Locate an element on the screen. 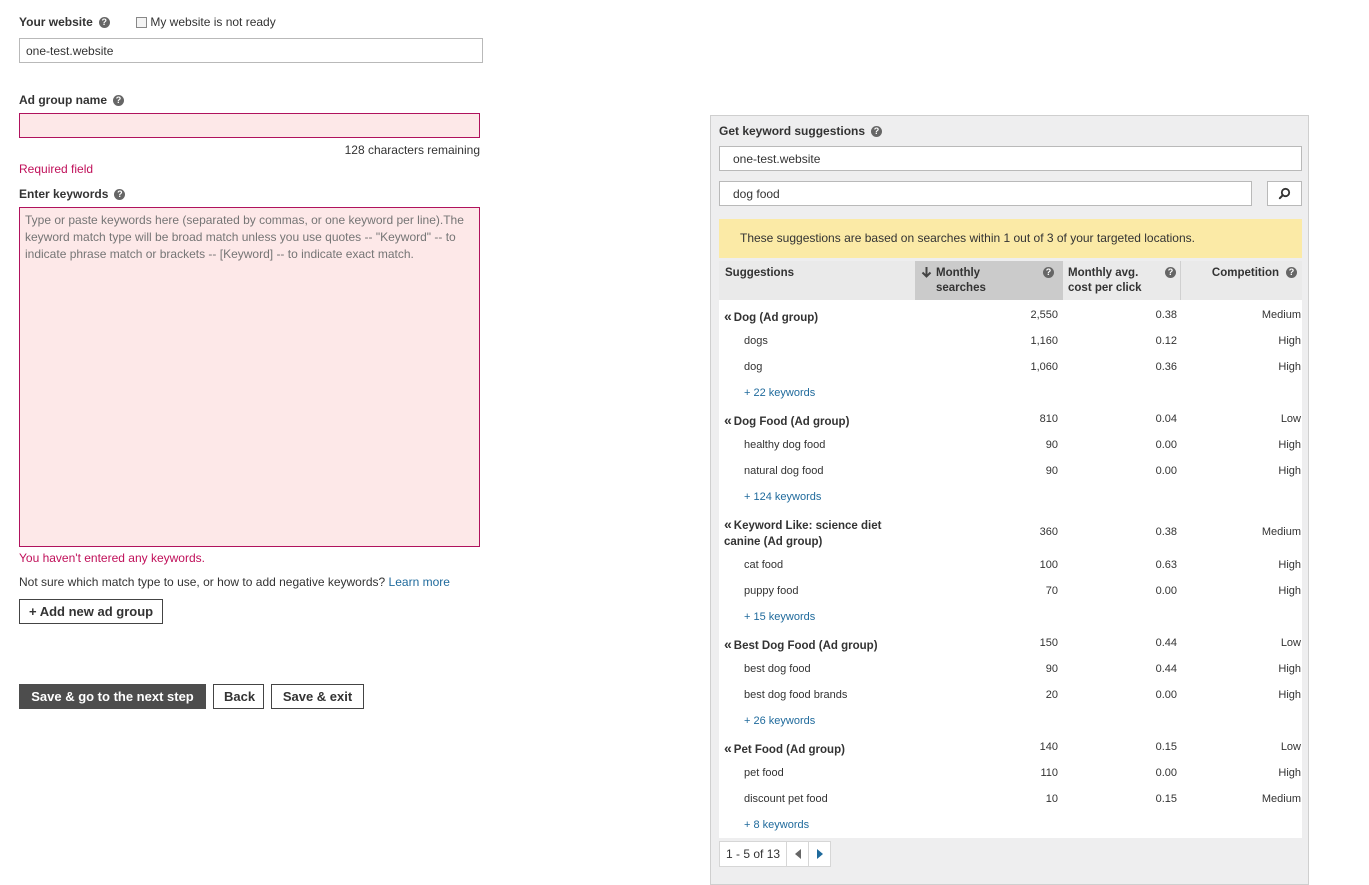 This screenshot has height=885, width=1369. keyword-row: best dog food brands 20 0.00 High is located at coordinates (1010, 695).